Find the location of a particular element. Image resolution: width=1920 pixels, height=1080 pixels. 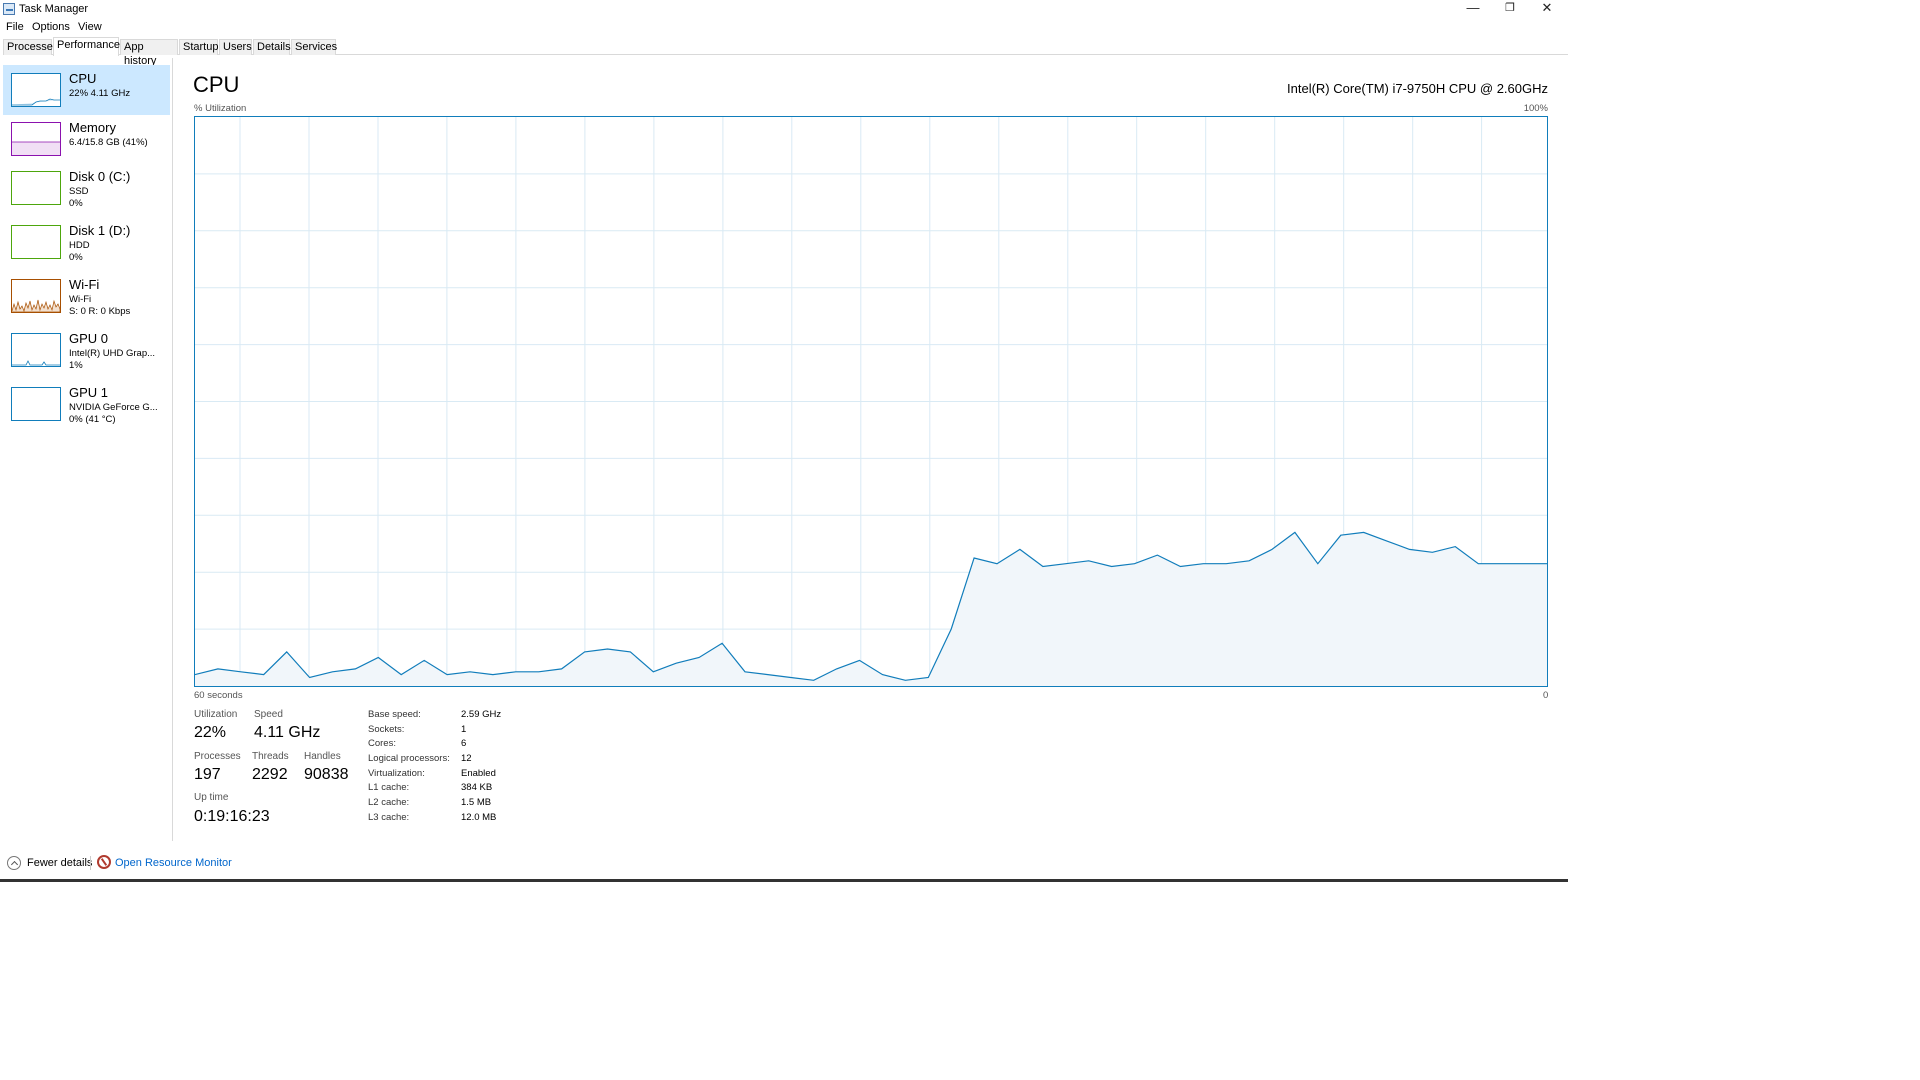

menu-view: View is located at coordinates (90, 27).